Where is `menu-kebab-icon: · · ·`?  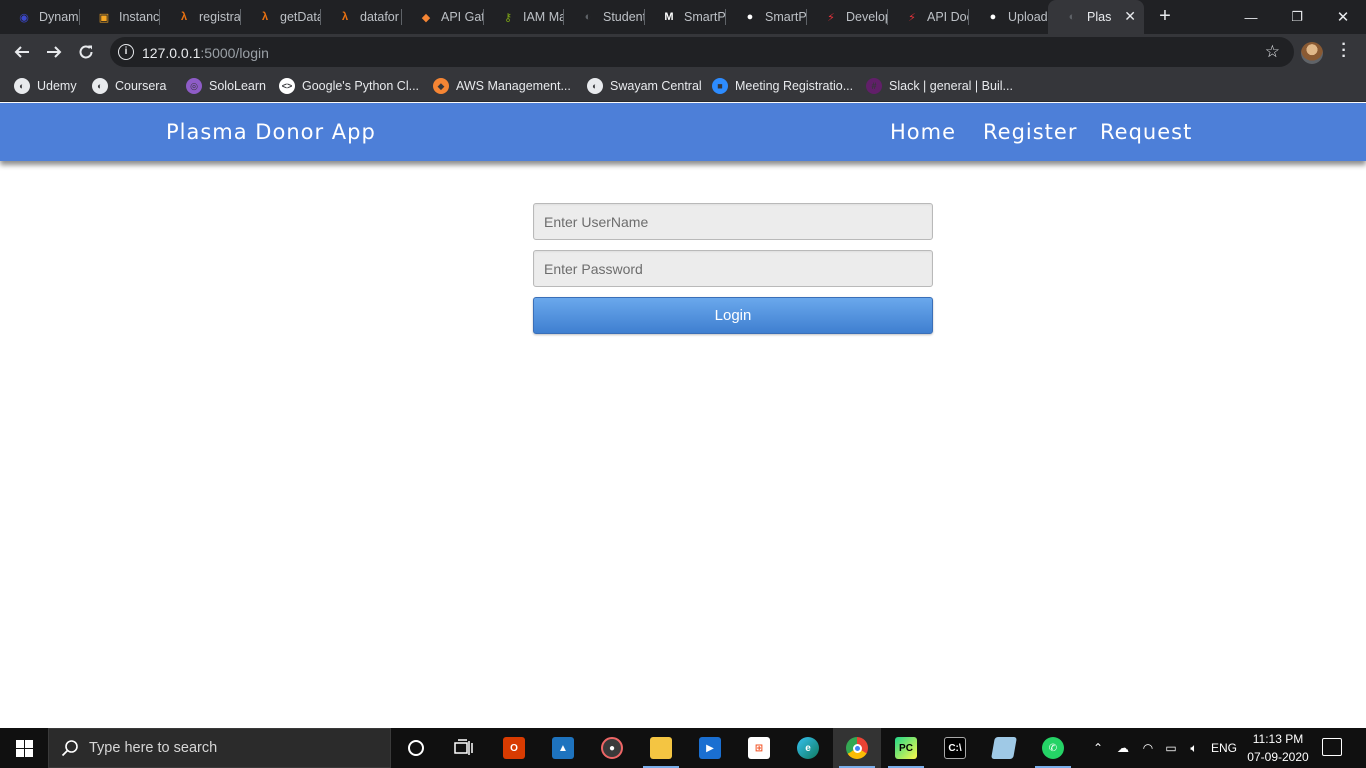
menu-kebab-icon: · · · is located at coordinates (1344, 51).